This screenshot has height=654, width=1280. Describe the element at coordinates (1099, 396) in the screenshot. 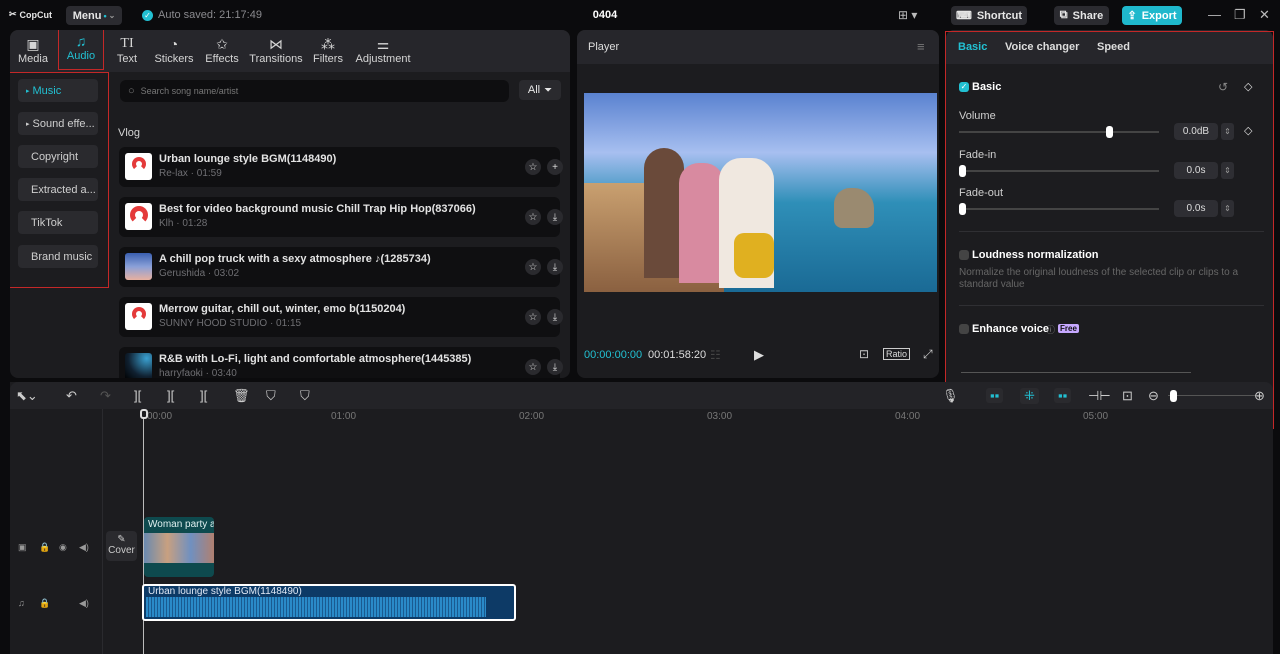

I see `preview-axis-icon: ⊣⊢` at that location.